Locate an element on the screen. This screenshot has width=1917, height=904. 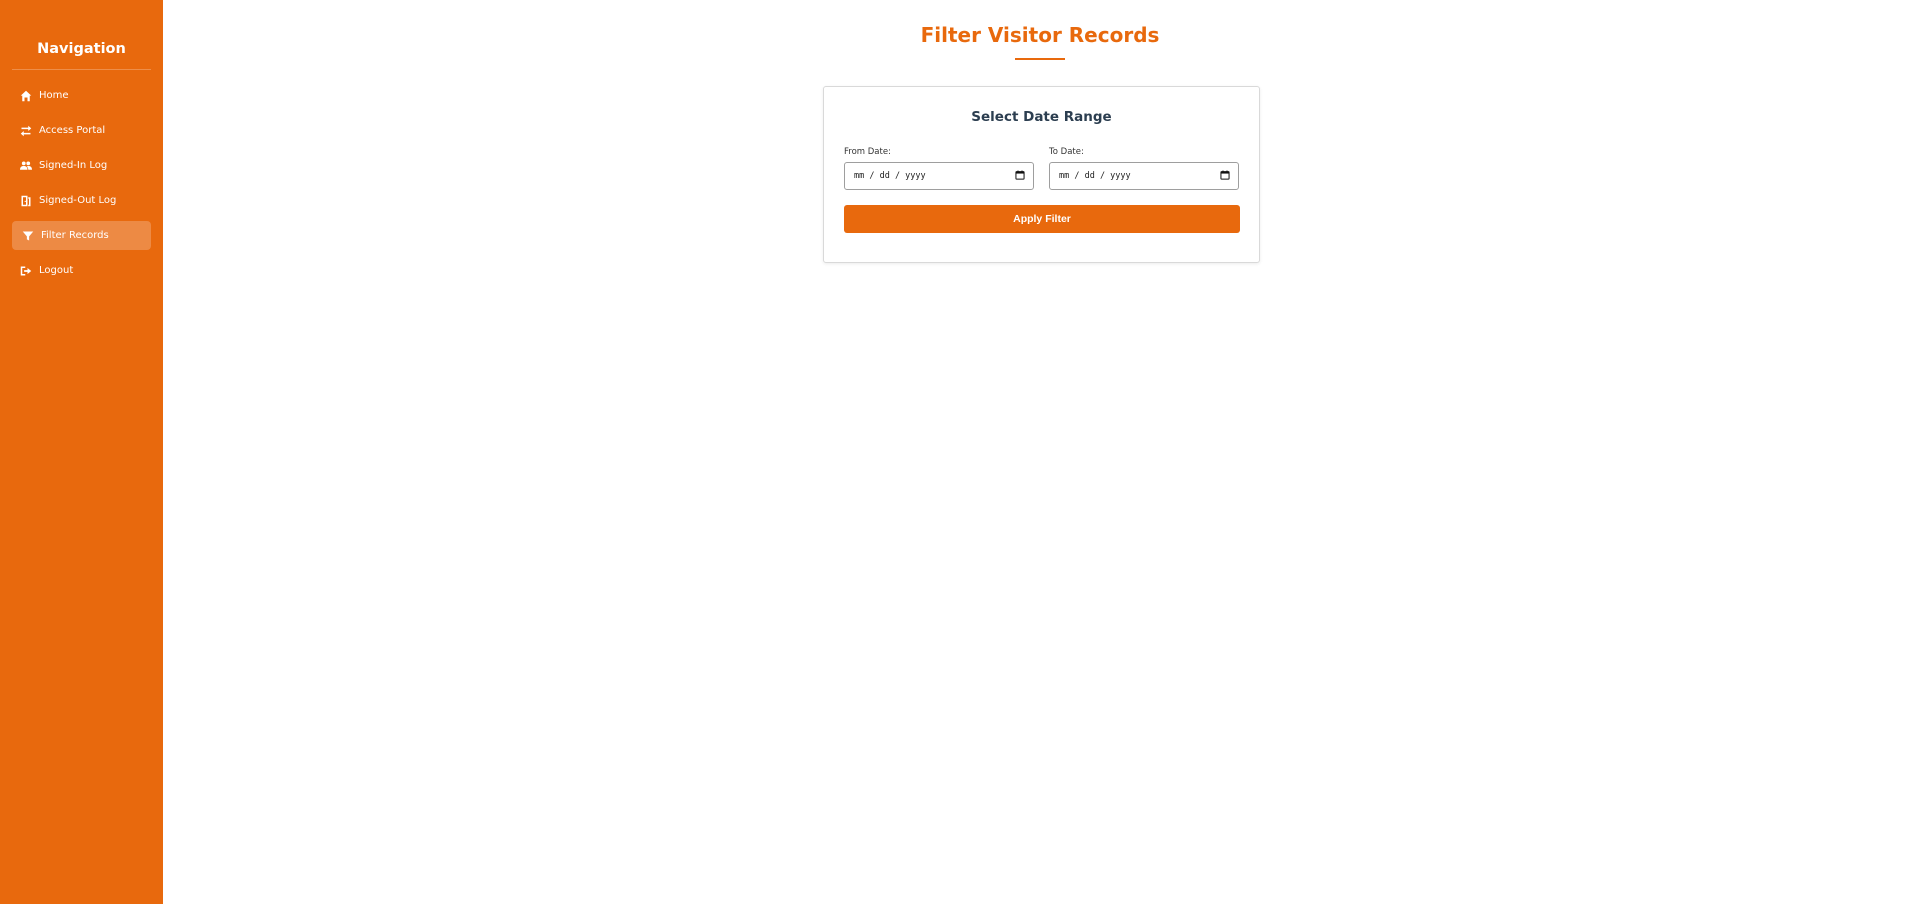
sidebar-item-label: Logout is located at coordinates (56, 270).